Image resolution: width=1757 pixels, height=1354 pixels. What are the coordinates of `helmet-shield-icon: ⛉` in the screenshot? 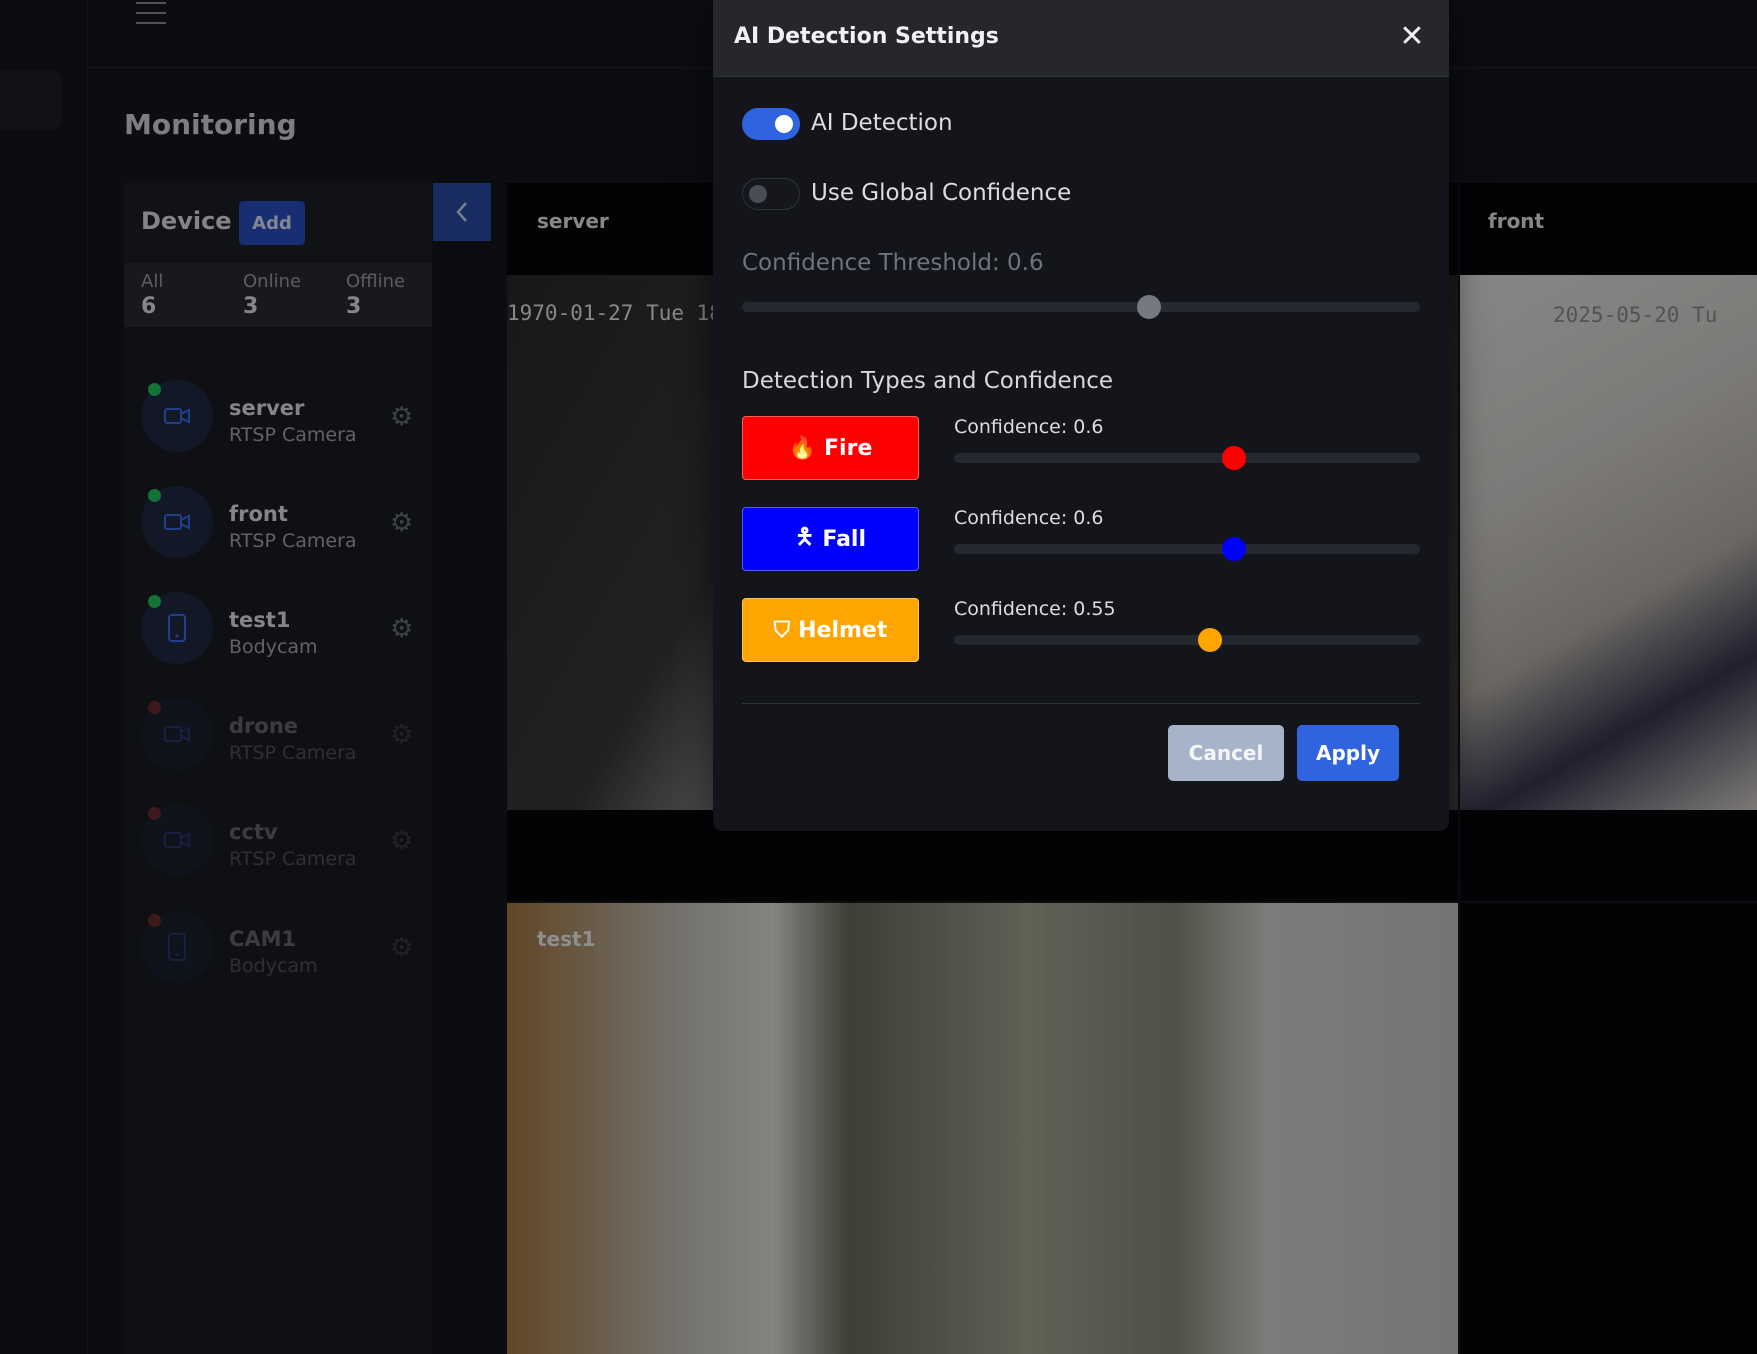 It's located at (782, 630).